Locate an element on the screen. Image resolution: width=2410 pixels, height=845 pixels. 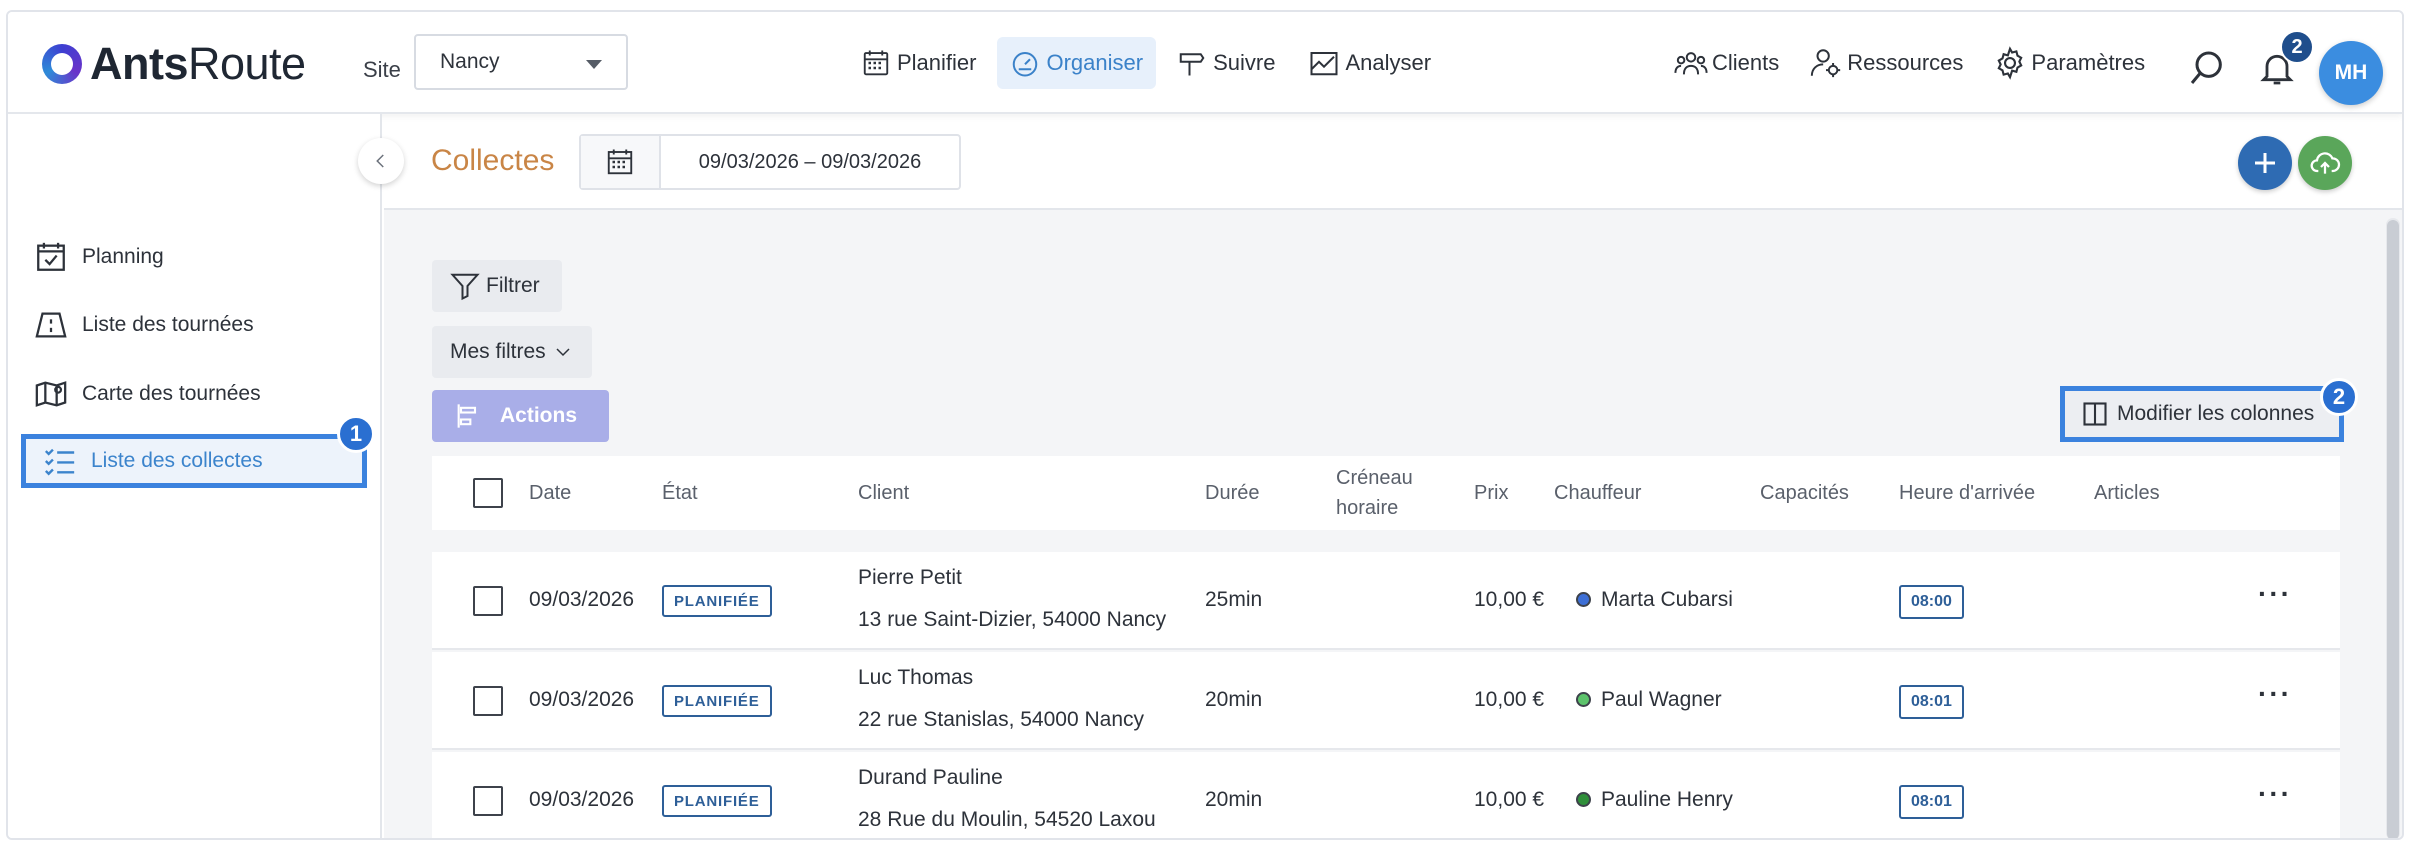
nav-organiser: Organiser is located at coordinates (1077, 63).